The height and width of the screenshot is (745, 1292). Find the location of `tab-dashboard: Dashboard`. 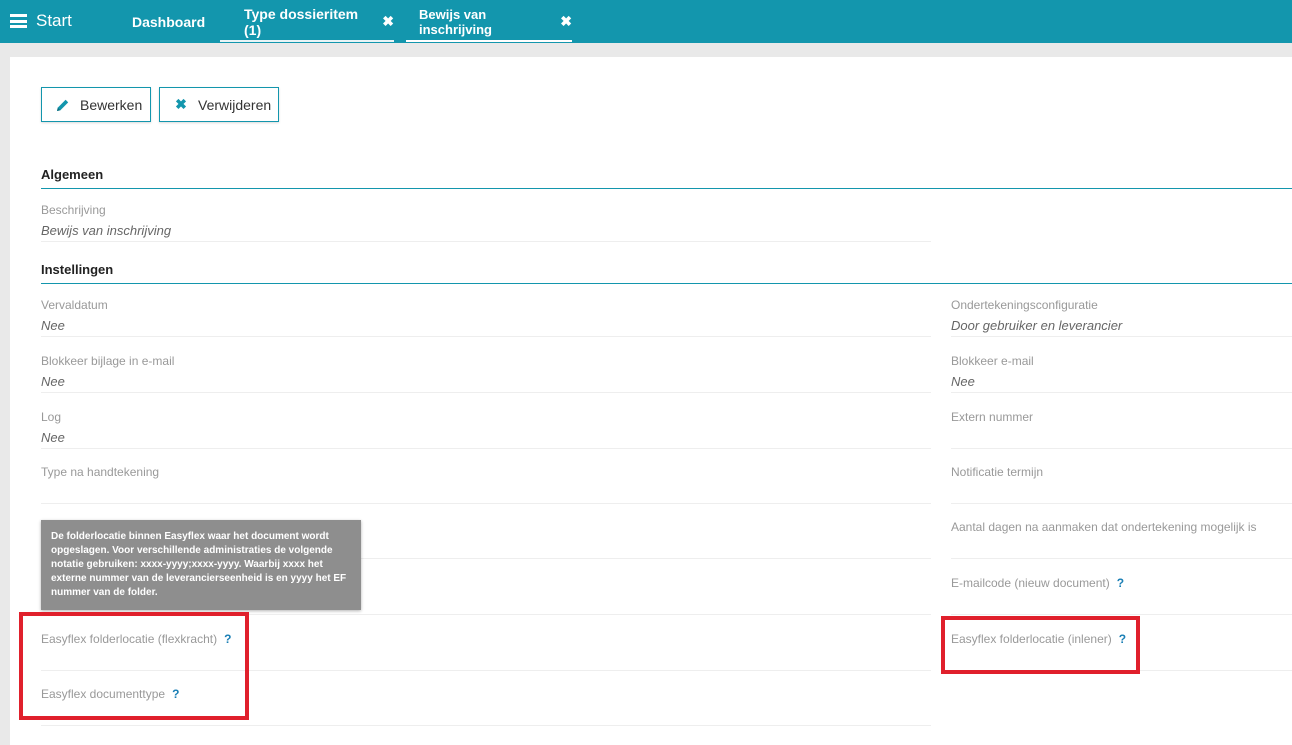

tab-dashboard: Dashboard is located at coordinates (168, 21).